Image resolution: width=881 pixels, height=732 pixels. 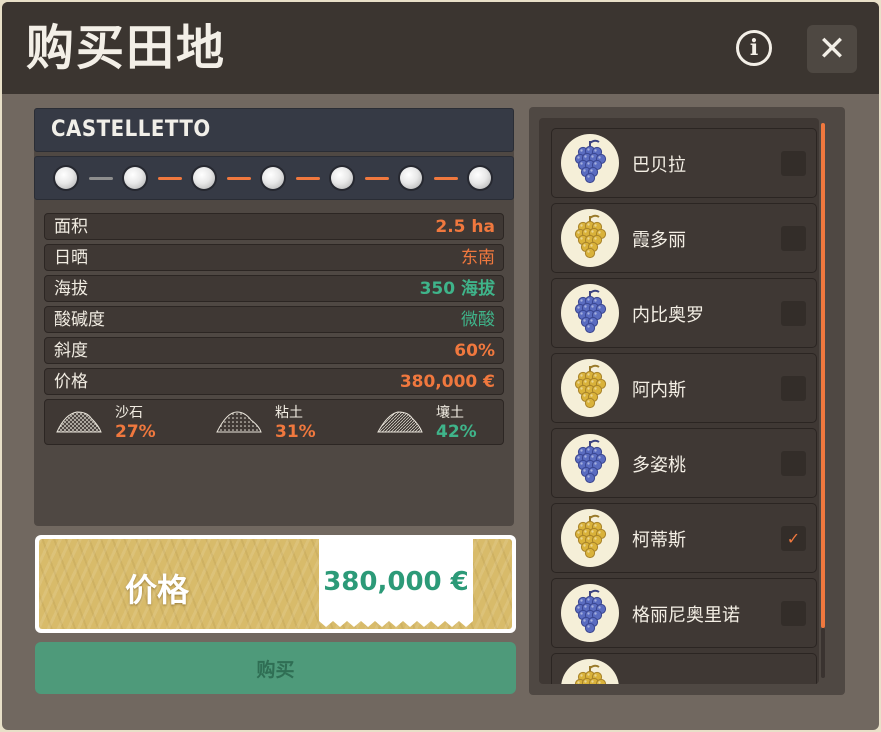 What do you see at coordinates (129, 413) in the screenshot?
I see `soil-name: 沙石` at bounding box center [129, 413].